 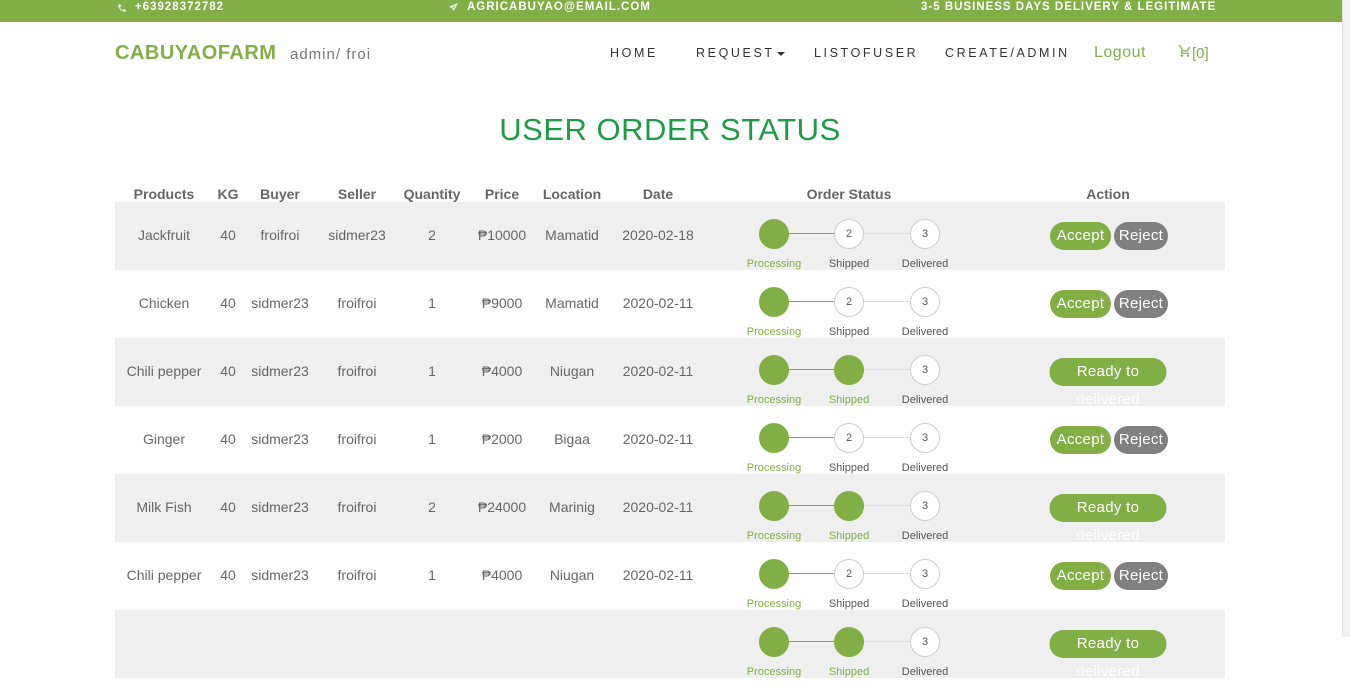 I want to click on phone-number: +63928372782, so click(x=180, y=7).